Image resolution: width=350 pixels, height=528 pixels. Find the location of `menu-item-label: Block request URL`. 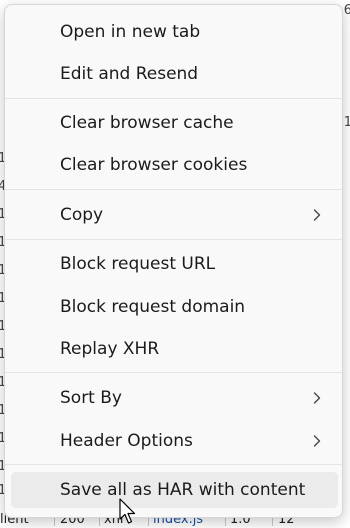

menu-item-label: Block request URL is located at coordinates (138, 264).